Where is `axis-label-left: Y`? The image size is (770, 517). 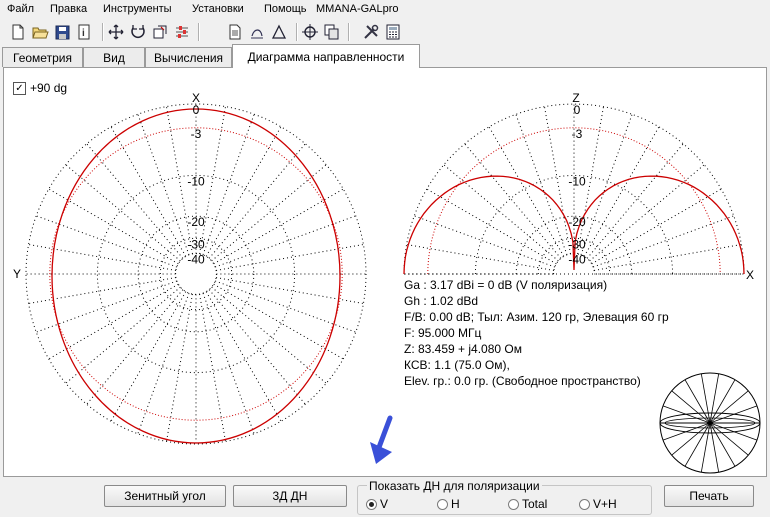
axis-label-left: Y is located at coordinates (17, 274).